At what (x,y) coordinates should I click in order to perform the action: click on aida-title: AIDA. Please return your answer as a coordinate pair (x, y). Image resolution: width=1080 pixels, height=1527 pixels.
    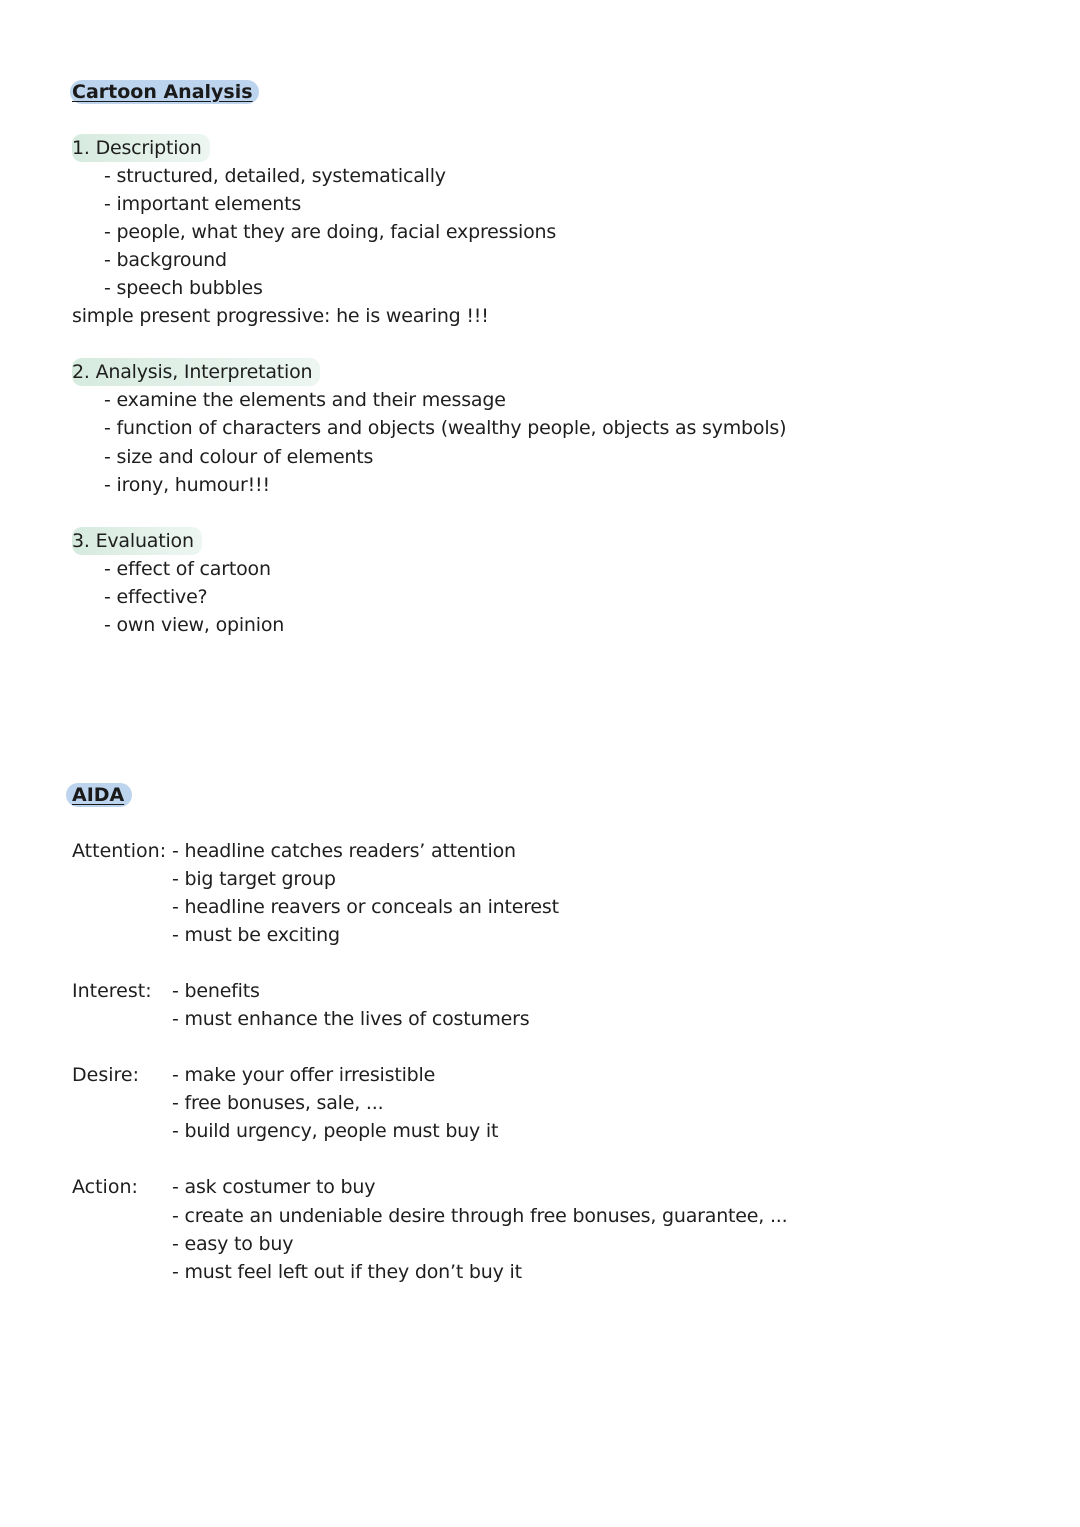
    Looking at the image, I should click on (99, 795).